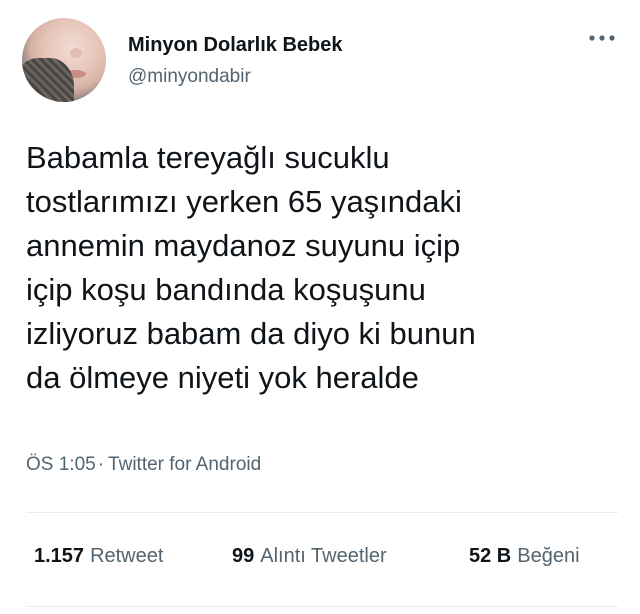 This screenshot has width=640, height=614. I want to click on tweet-text-line: içip koşu bandında koşuşunu, so click(226, 289).